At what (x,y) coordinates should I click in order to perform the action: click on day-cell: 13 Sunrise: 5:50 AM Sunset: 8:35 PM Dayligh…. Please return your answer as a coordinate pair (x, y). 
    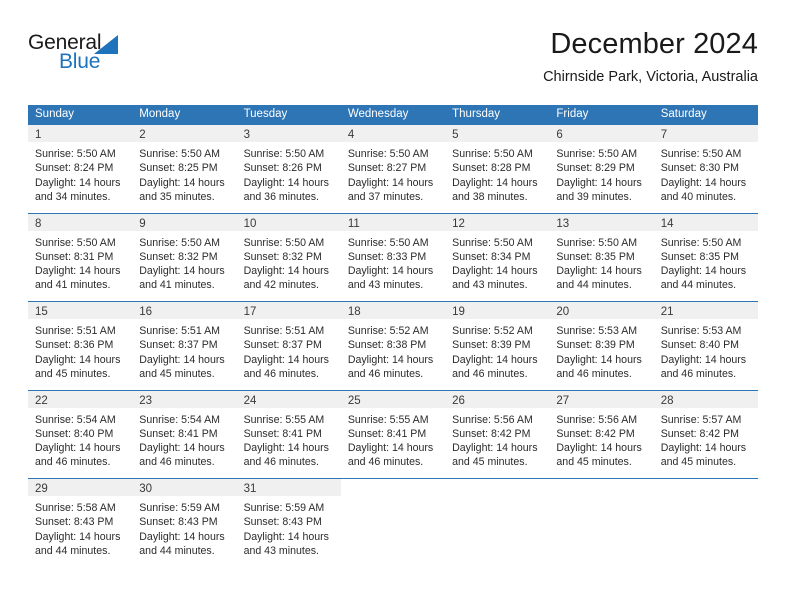
    Looking at the image, I should click on (601, 257).